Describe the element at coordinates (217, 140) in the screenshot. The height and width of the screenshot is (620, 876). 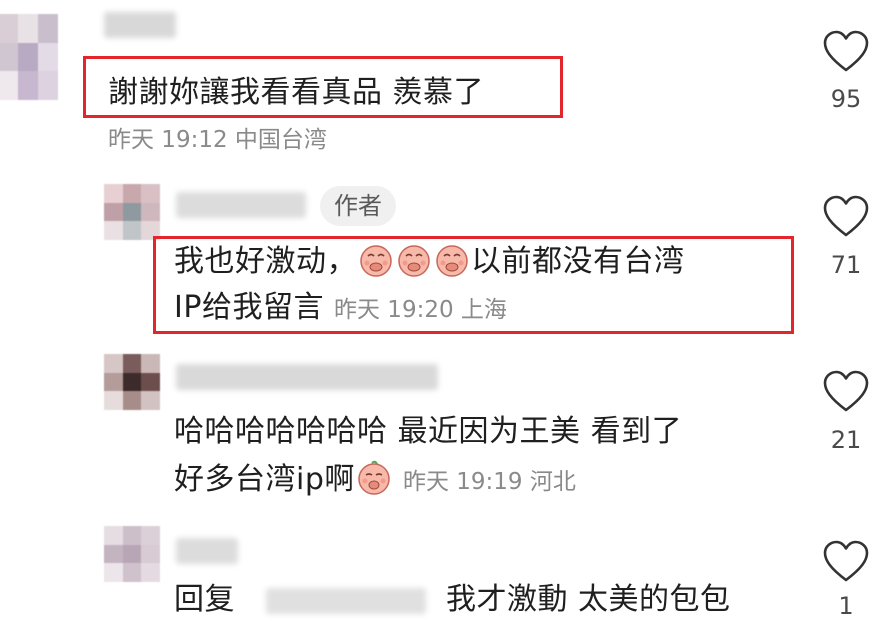
I see `comment-meta: 昨天 19:12 中国台湾` at that location.